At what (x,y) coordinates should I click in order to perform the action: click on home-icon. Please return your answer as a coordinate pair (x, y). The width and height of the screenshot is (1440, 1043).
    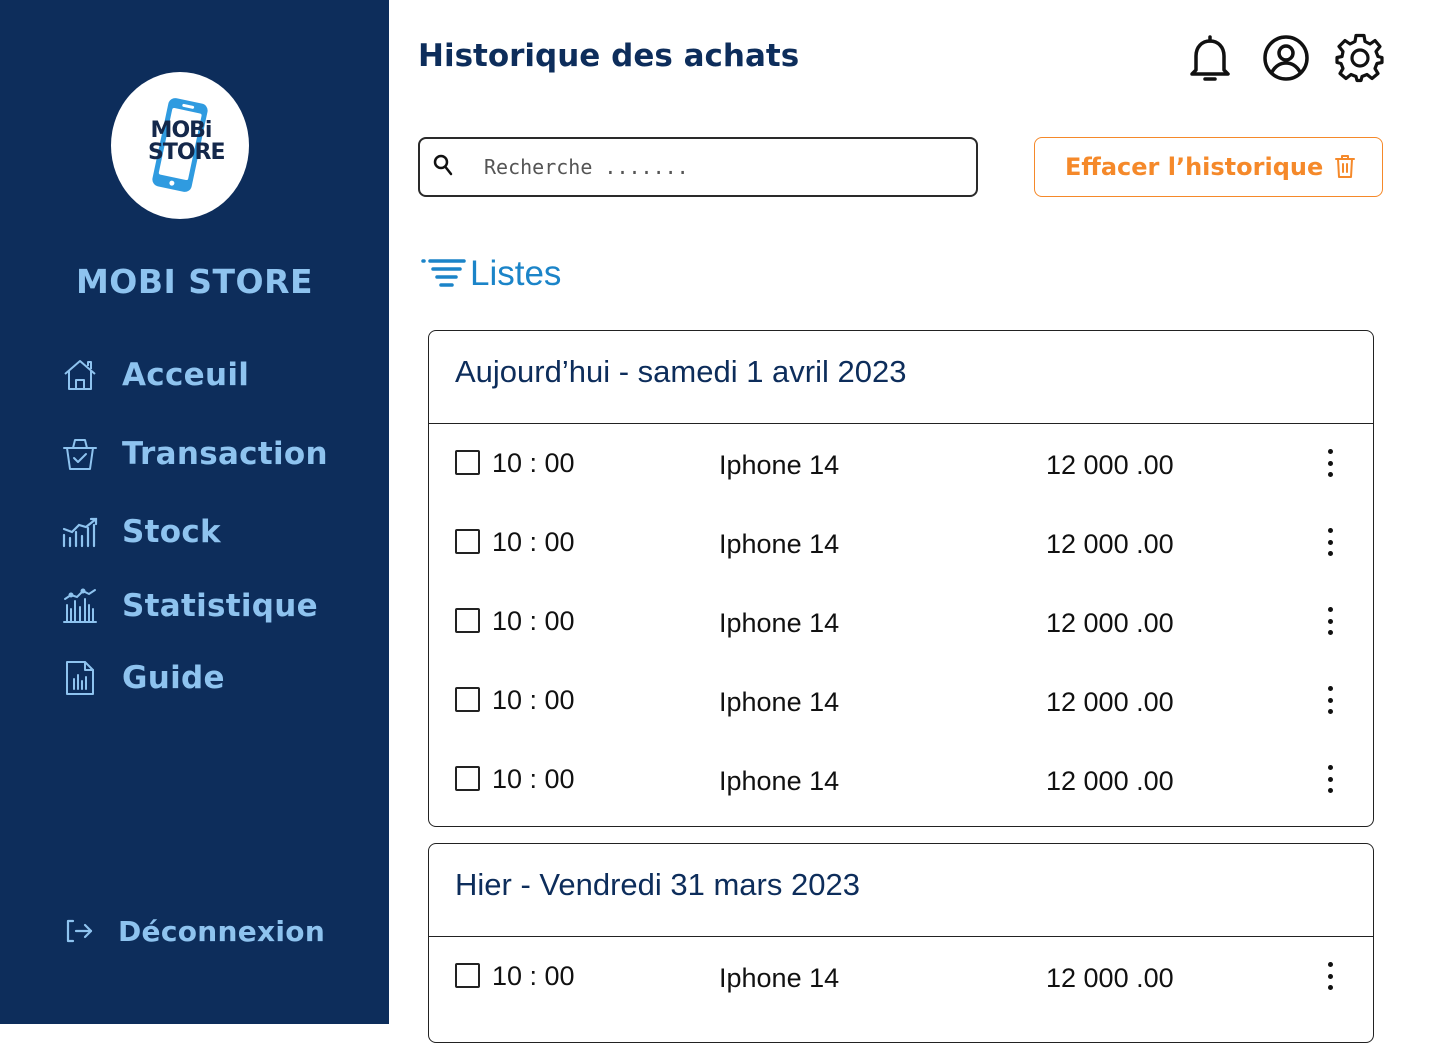
    Looking at the image, I should click on (80, 375).